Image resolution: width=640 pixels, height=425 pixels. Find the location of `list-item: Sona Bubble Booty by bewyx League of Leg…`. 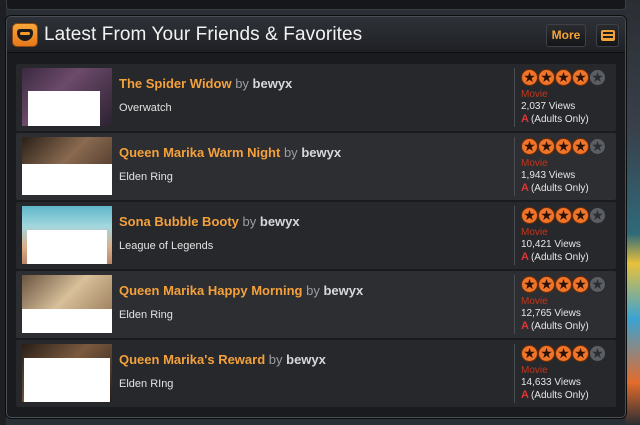

list-item: Sona Bubble Booty by bewyx League of Leg… is located at coordinates (316, 235).